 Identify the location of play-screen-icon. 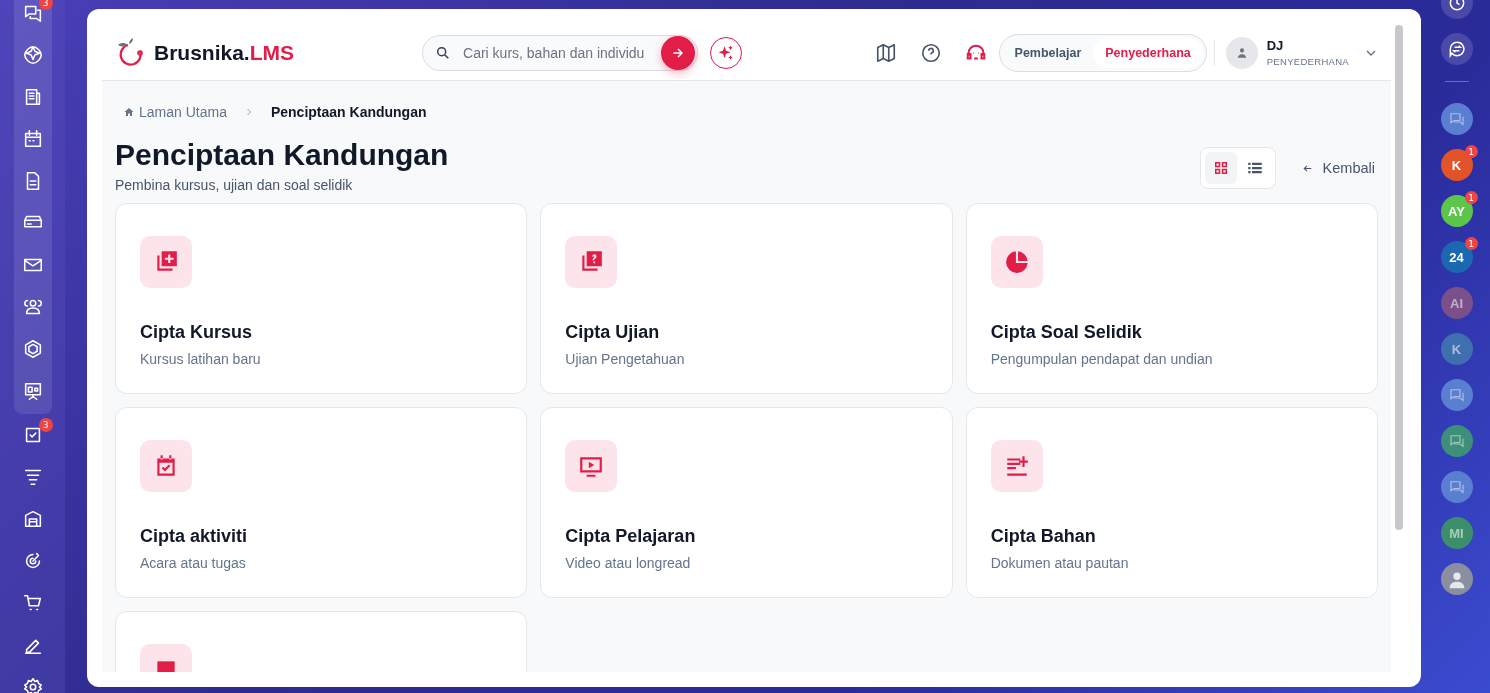
(591, 466).